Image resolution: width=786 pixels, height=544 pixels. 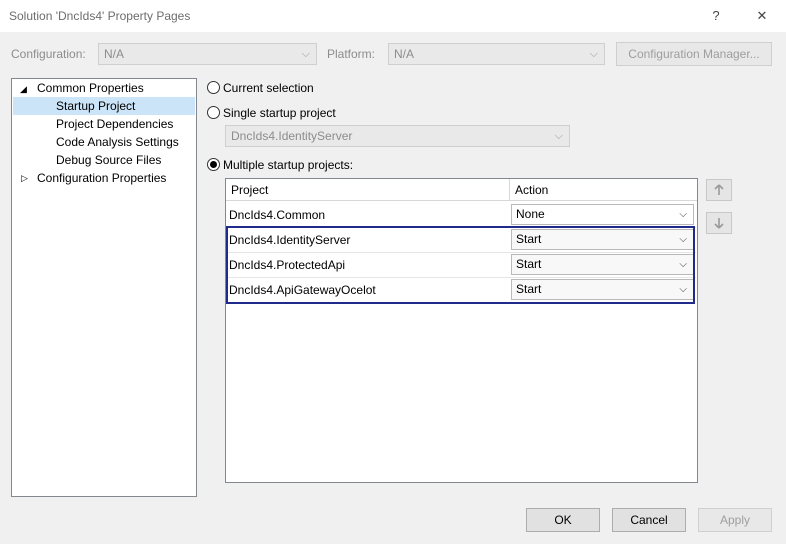 What do you see at coordinates (279, 113) in the screenshot?
I see `single-startup-label: Single startup project` at bounding box center [279, 113].